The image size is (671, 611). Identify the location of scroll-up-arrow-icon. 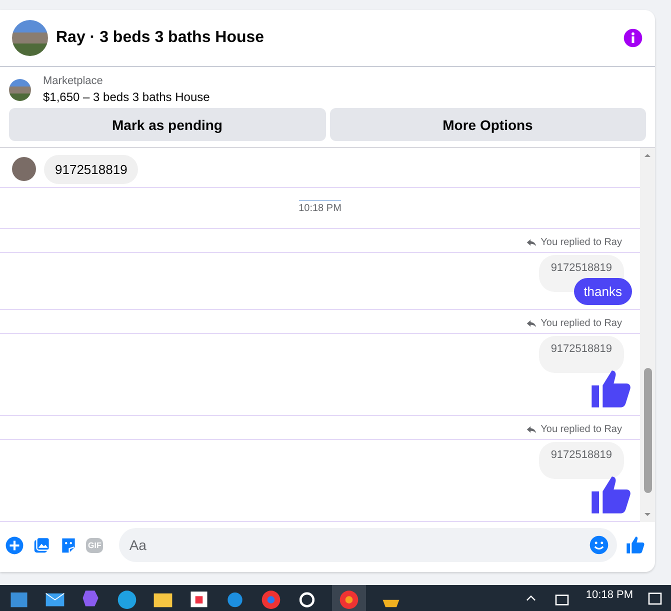
(647, 155).